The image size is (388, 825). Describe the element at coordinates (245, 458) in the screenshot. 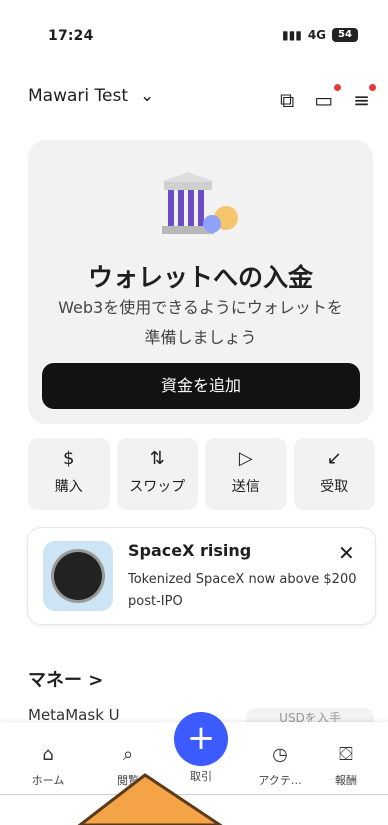

I see `send-icon: ▷` at that location.